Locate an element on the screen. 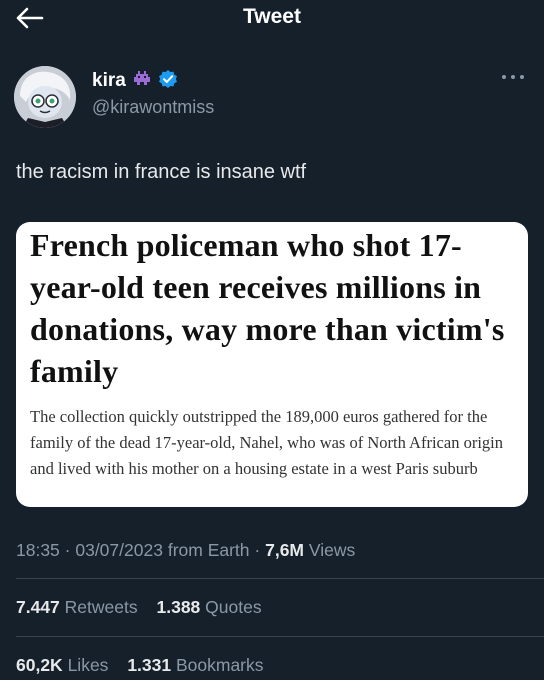  likes-label: Likes is located at coordinates (88, 665).